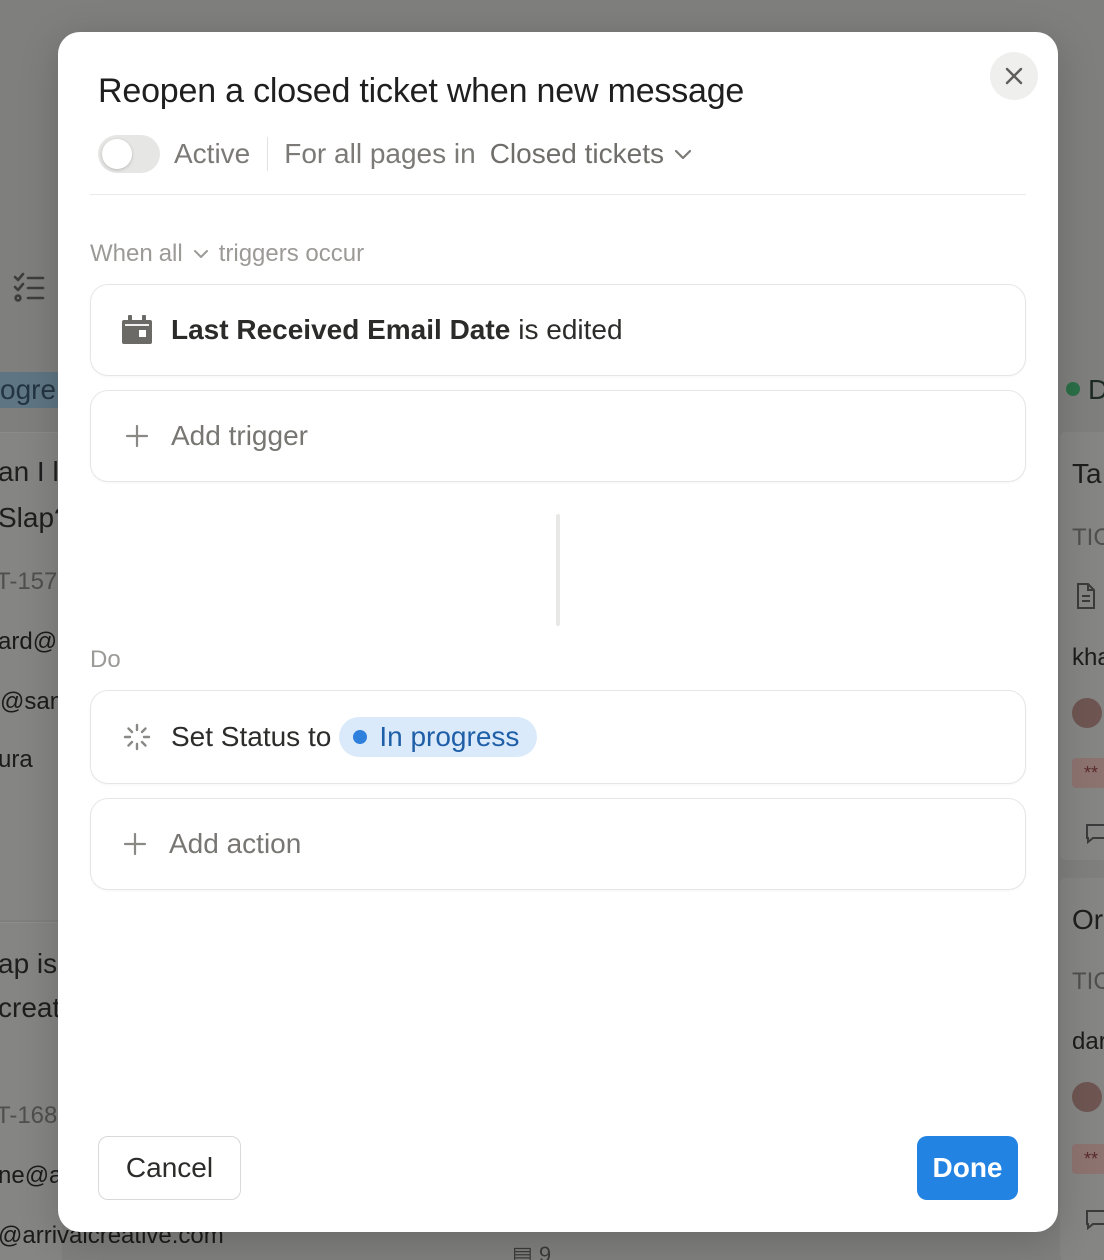 The width and height of the screenshot is (1104, 1260). I want to click on bg-card-user: kha, so click(1088, 657).